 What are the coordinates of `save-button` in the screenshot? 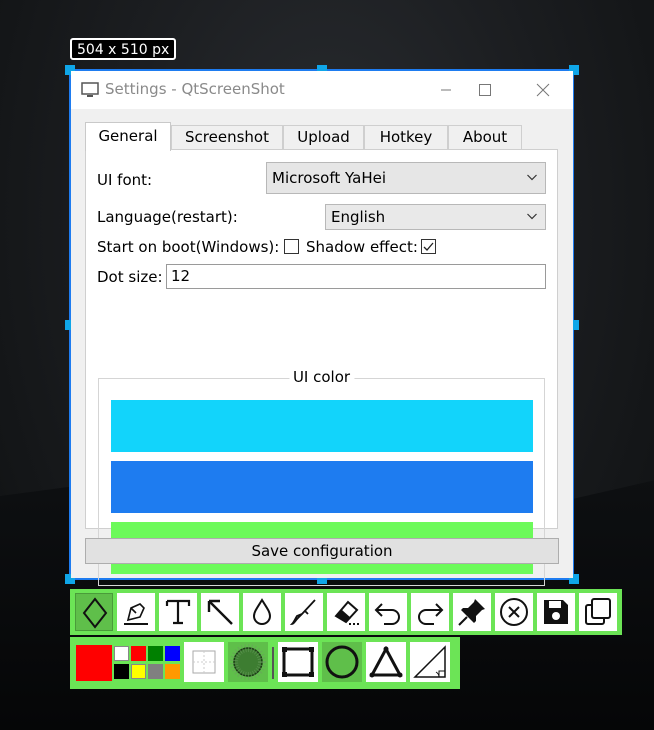 It's located at (556, 612).